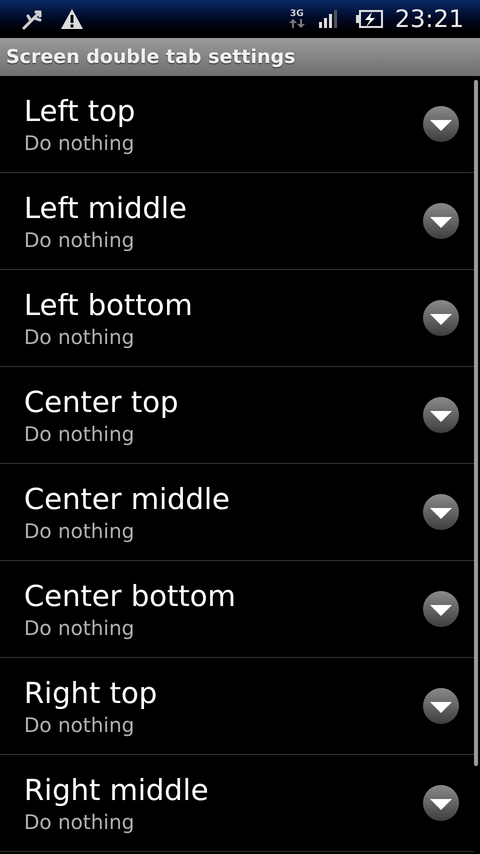  What do you see at coordinates (297, 14) in the screenshot?
I see `network-type: 3G` at bounding box center [297, 14].